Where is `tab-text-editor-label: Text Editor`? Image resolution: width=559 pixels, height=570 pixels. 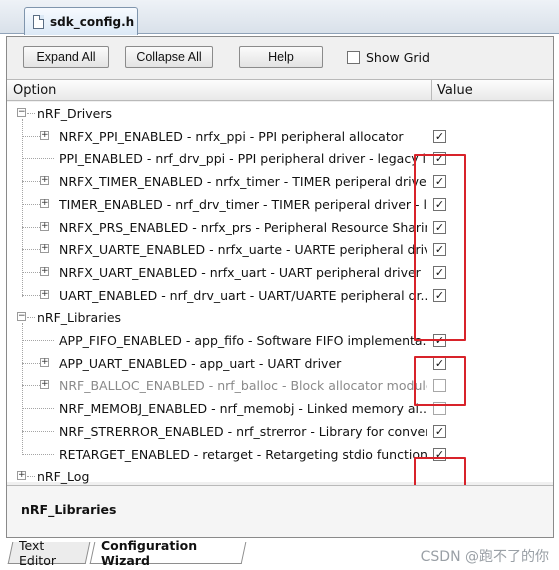
tab-text-editor-label: Text Editor is located at coordinates (38, 552).